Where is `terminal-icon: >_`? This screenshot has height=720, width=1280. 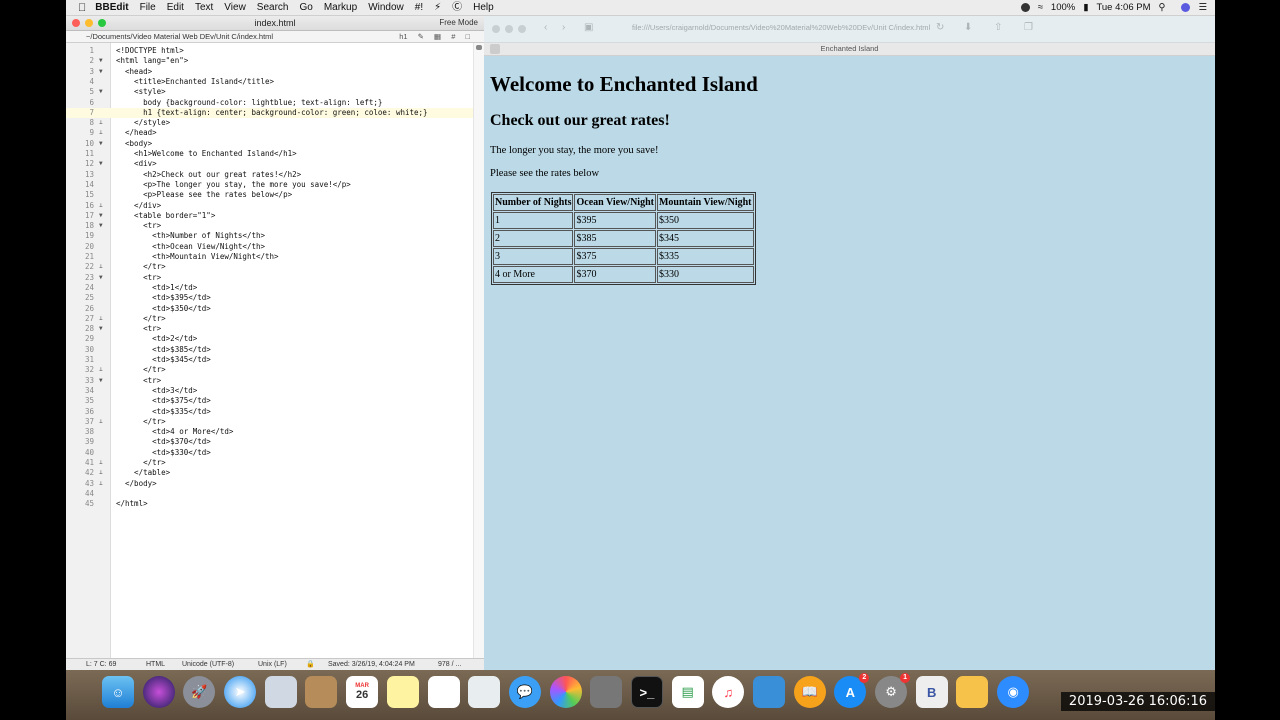
terminal-icon: >_ is located at coordinates (646, 692).